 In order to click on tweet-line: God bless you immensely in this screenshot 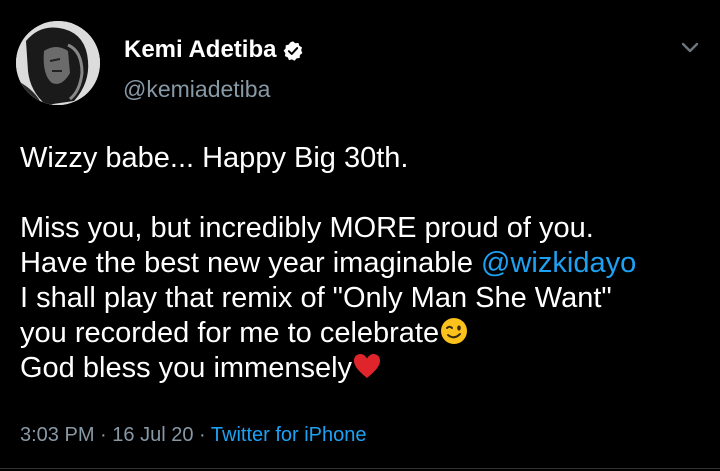, I will do `click(365, 368)`.